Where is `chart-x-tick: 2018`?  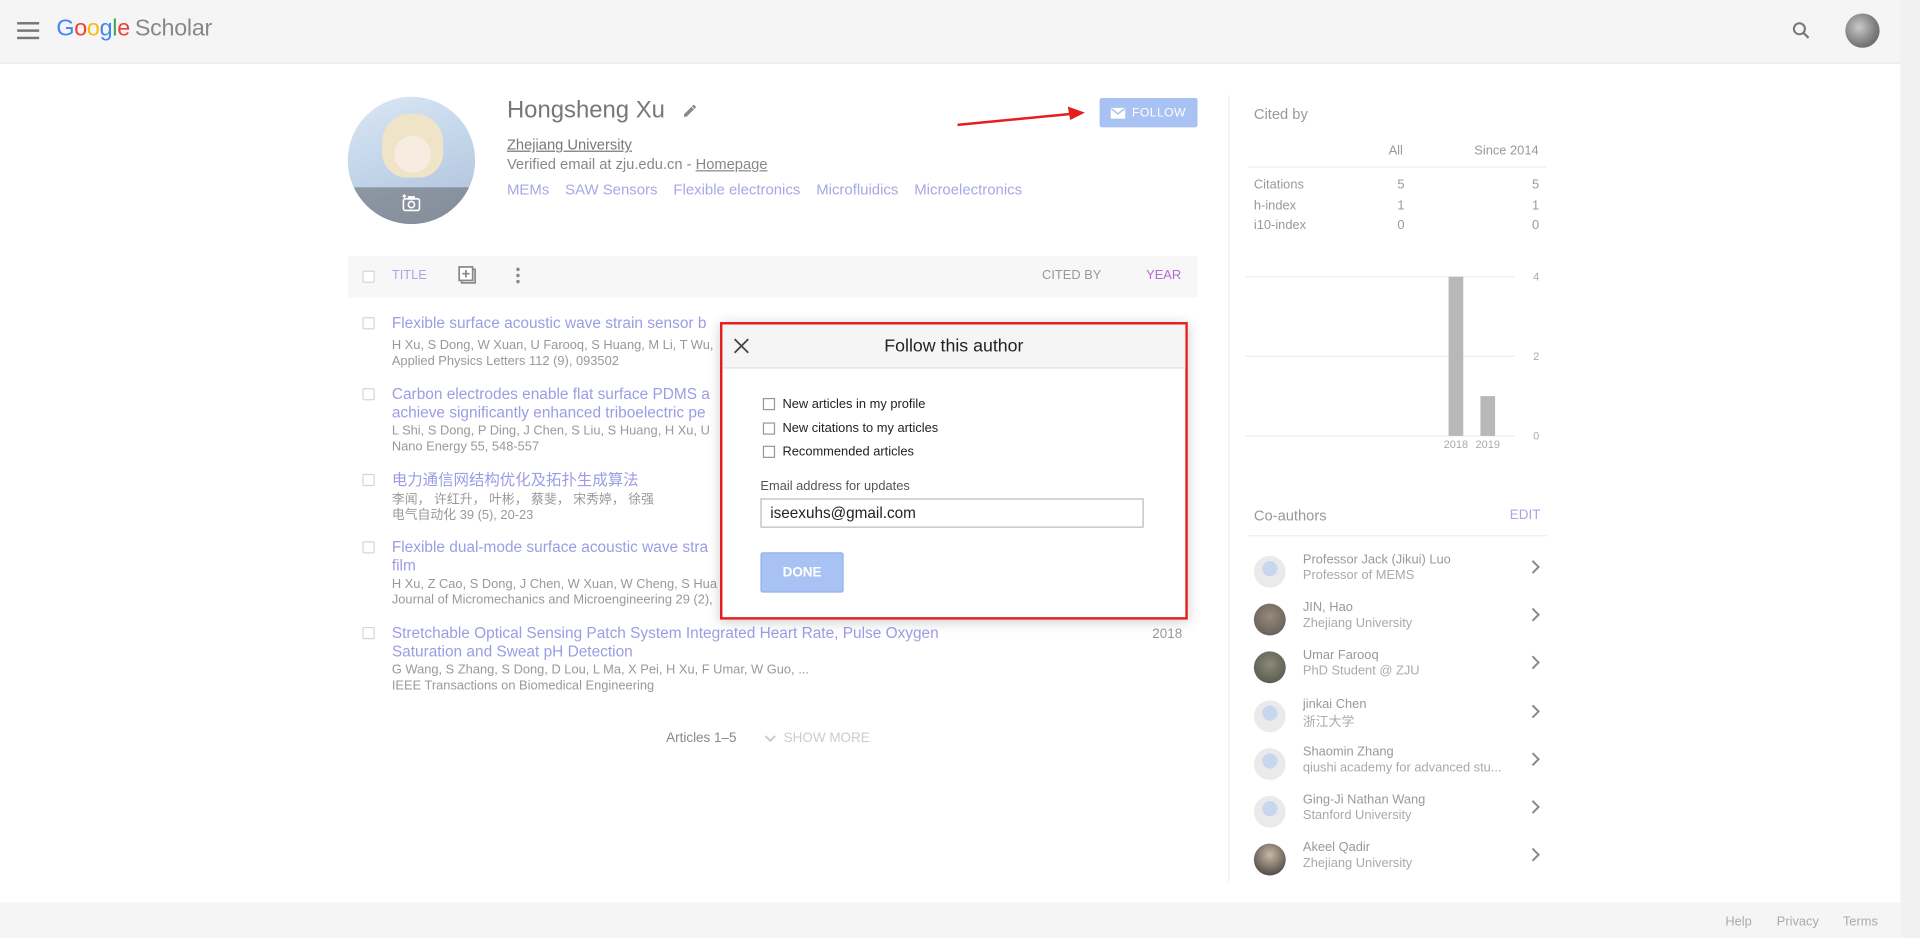
chart-x-tick: 2018 is located at coordinates (1456, 445).